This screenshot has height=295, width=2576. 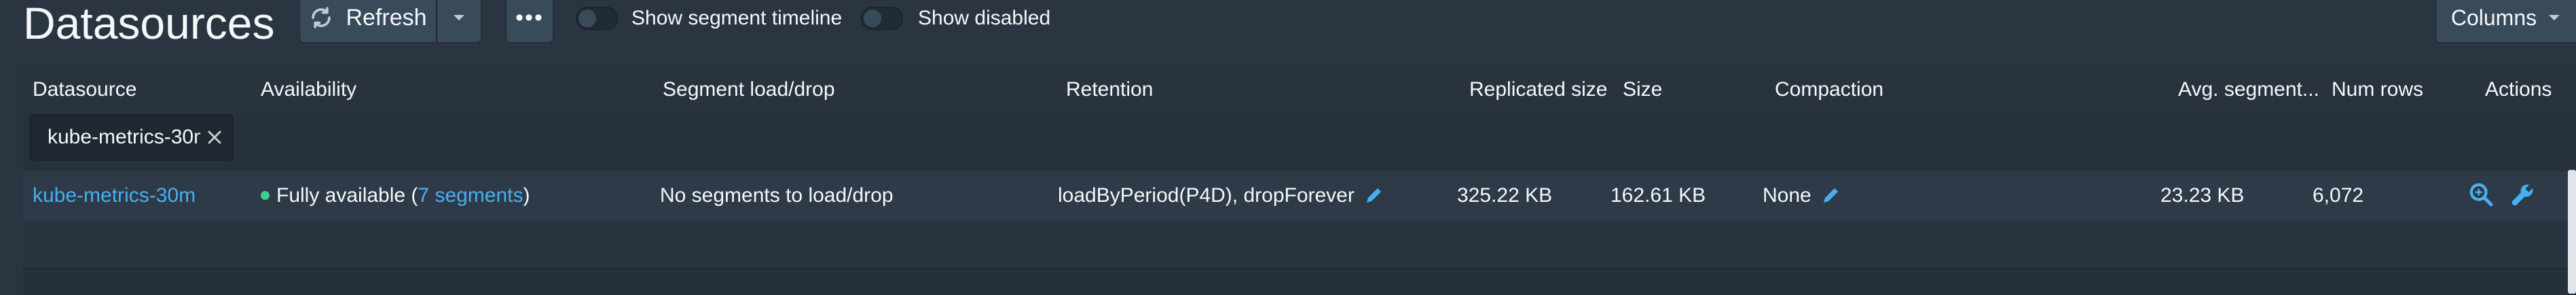 I want to click on status-dot-icon, so click(x=265, y=195).